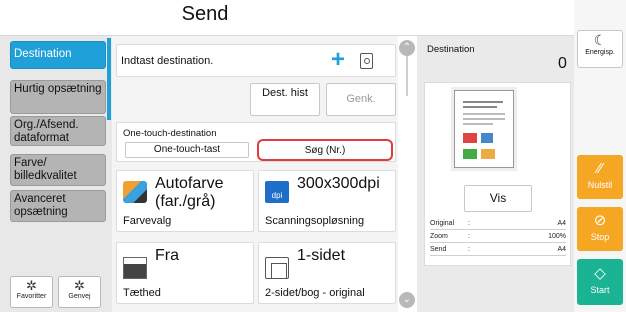 This screenshot has width=626, height=312. Describe the element at coordinates (185, 273) in the screenshot. I see `density-tile: Fra Tæthed` at that location.